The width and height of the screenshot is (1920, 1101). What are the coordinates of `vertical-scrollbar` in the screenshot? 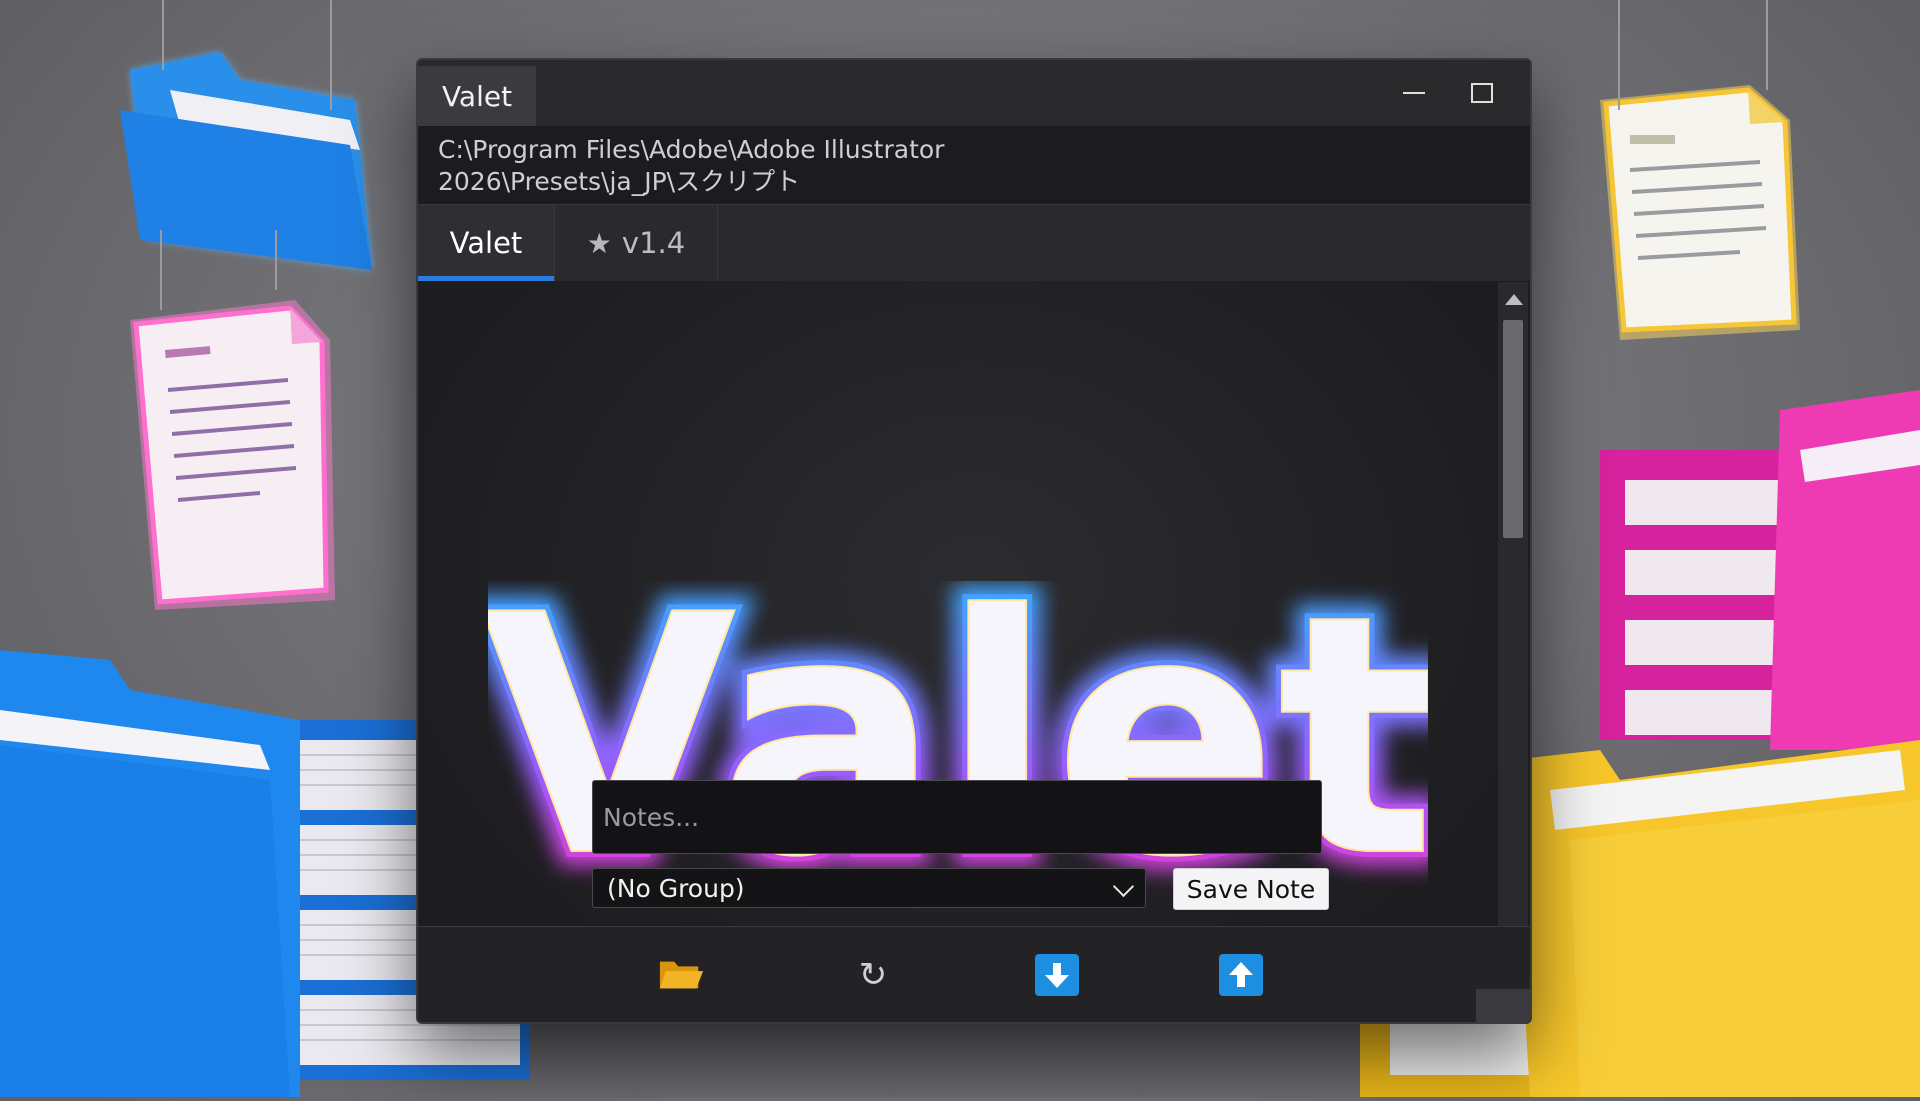 It's located at (1513, 652).